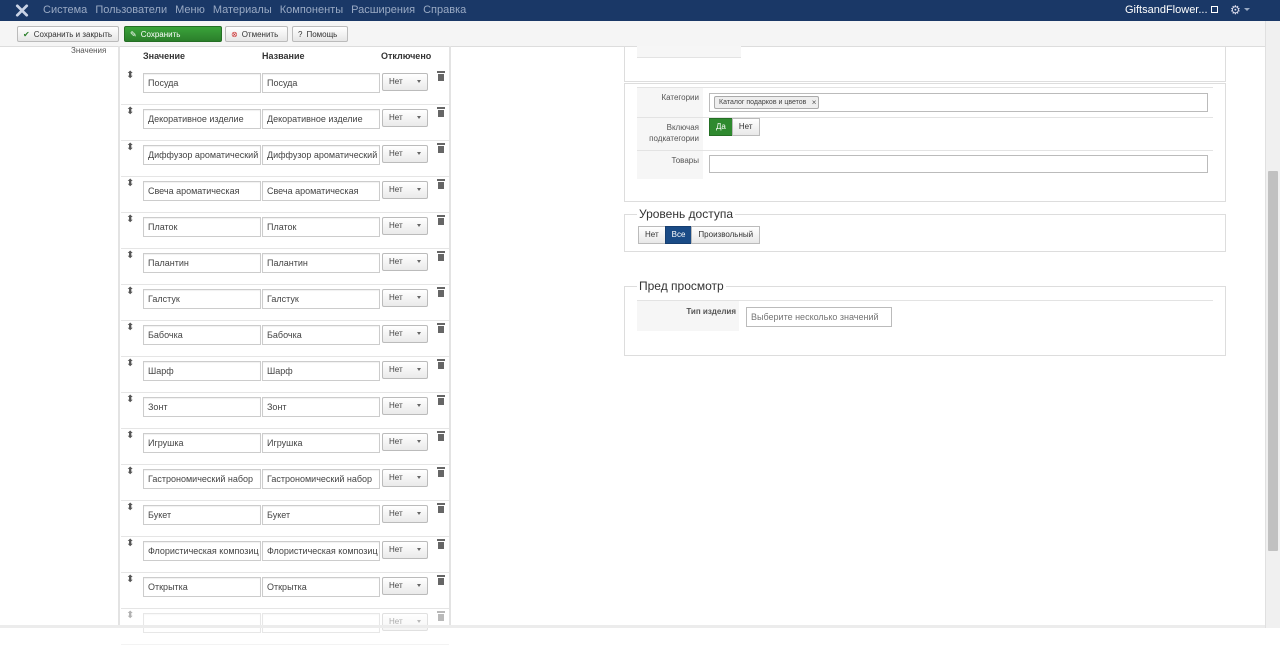  I want to click on help-button: ? Помощь, so click(320, 34).